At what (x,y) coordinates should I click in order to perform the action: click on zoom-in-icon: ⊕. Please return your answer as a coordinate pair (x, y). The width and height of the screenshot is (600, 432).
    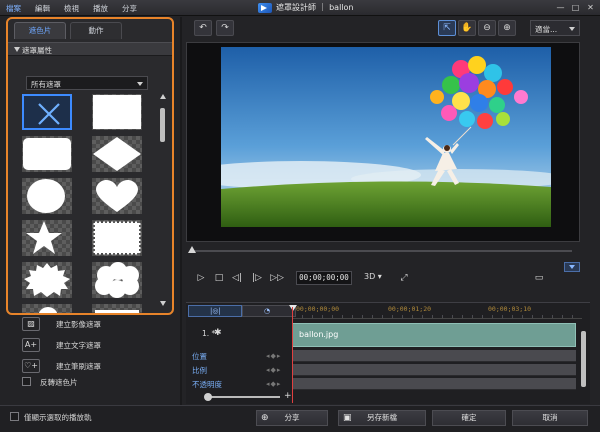
    Looking at the image, I should click on (507, 28).